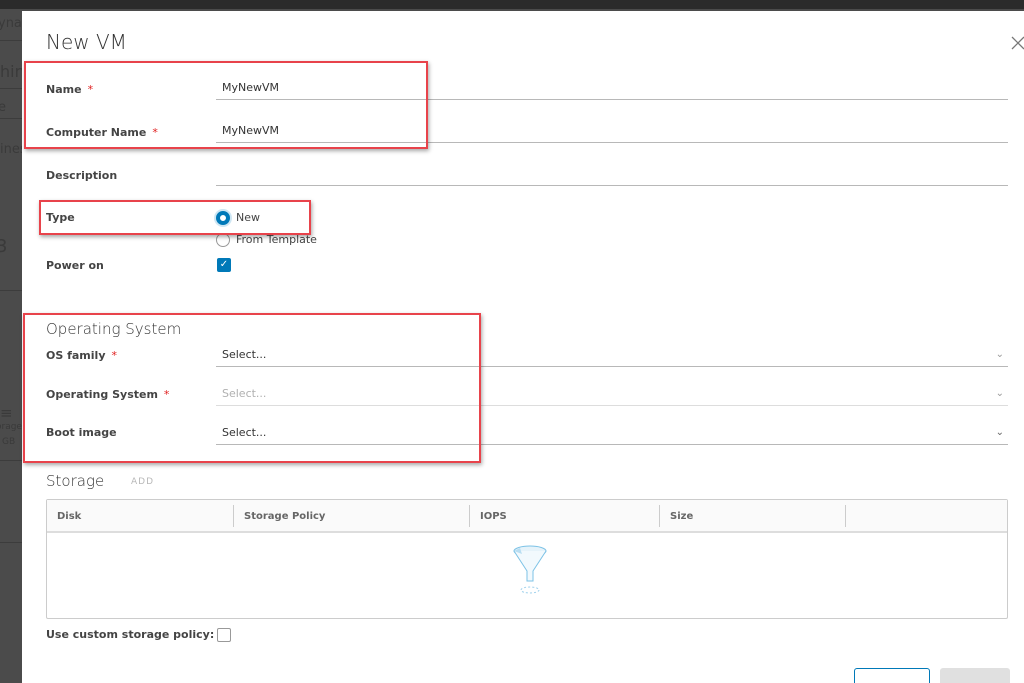  What do you see at coordinates (82, 175) in the screenshot?
I see `description-label: Description` at bounding box center [82, 175].